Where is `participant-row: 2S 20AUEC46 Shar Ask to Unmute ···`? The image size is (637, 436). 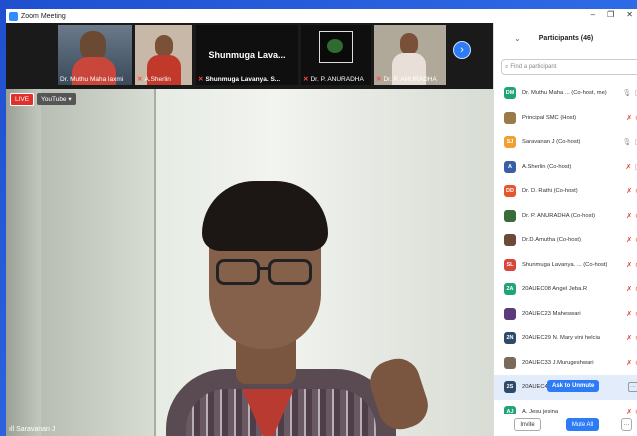 participant-row: 2S 20AUEC46 Shar Ask to Unmute ··· is located at coordinates (565, 387).